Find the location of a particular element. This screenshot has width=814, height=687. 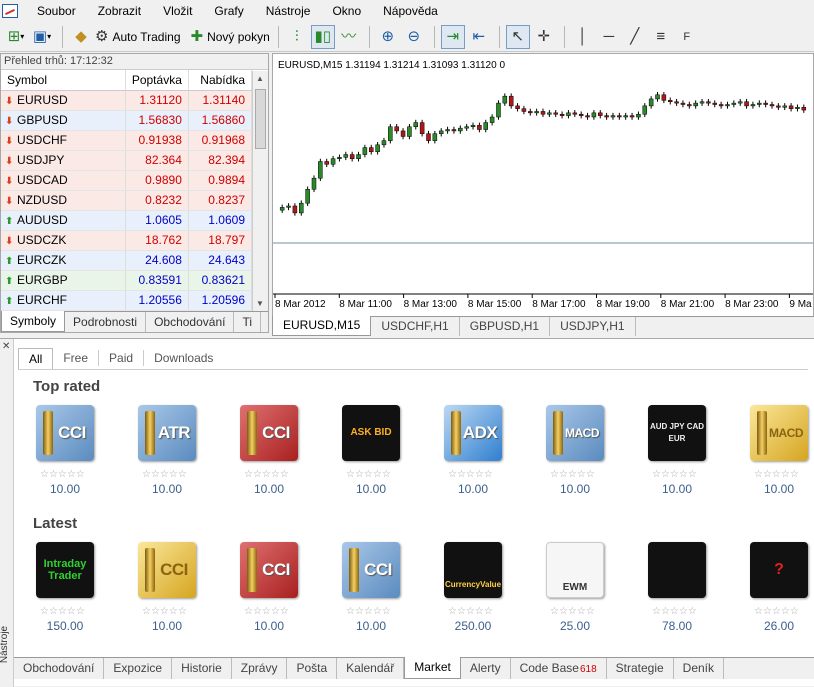

zoom-out-button: ⊖ is located at coordinates (414, 37).